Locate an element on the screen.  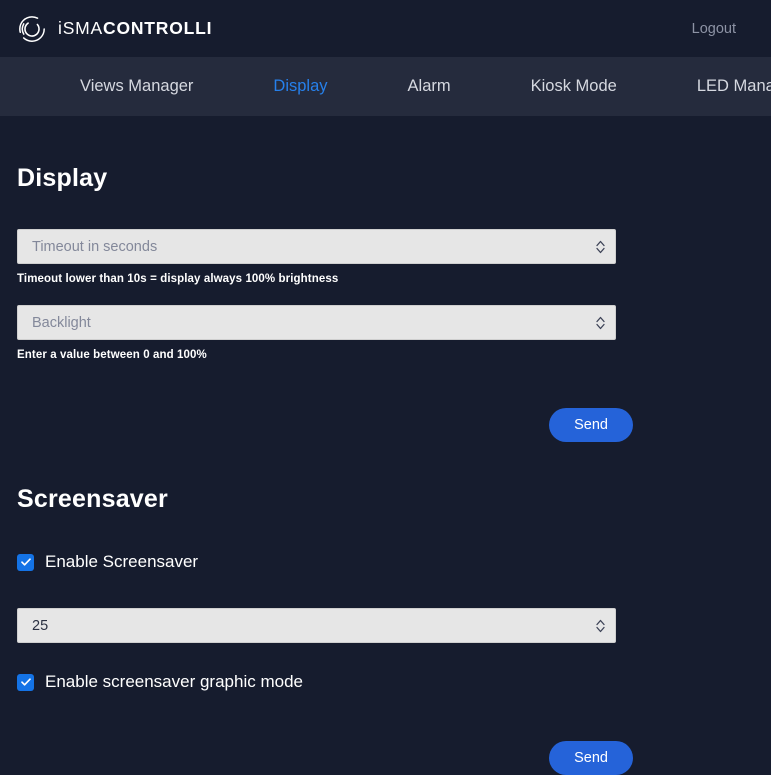
graphic-mode-checkbox-row: Enable screensaver graphic mode is located at coordinates (160, 682).